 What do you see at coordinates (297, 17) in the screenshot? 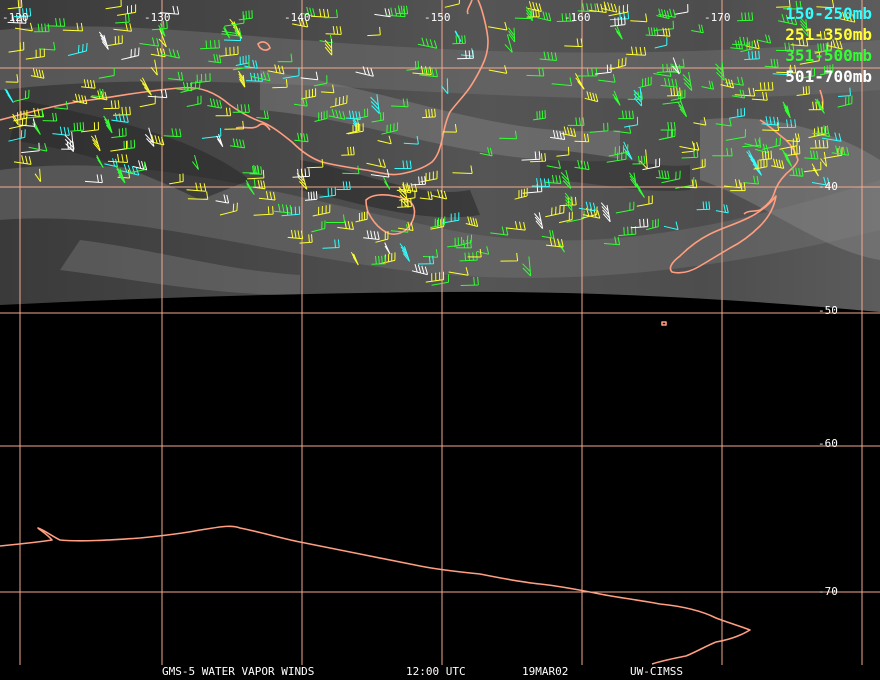
I see `longitude-label: -140` at bounding box center [297, 17].